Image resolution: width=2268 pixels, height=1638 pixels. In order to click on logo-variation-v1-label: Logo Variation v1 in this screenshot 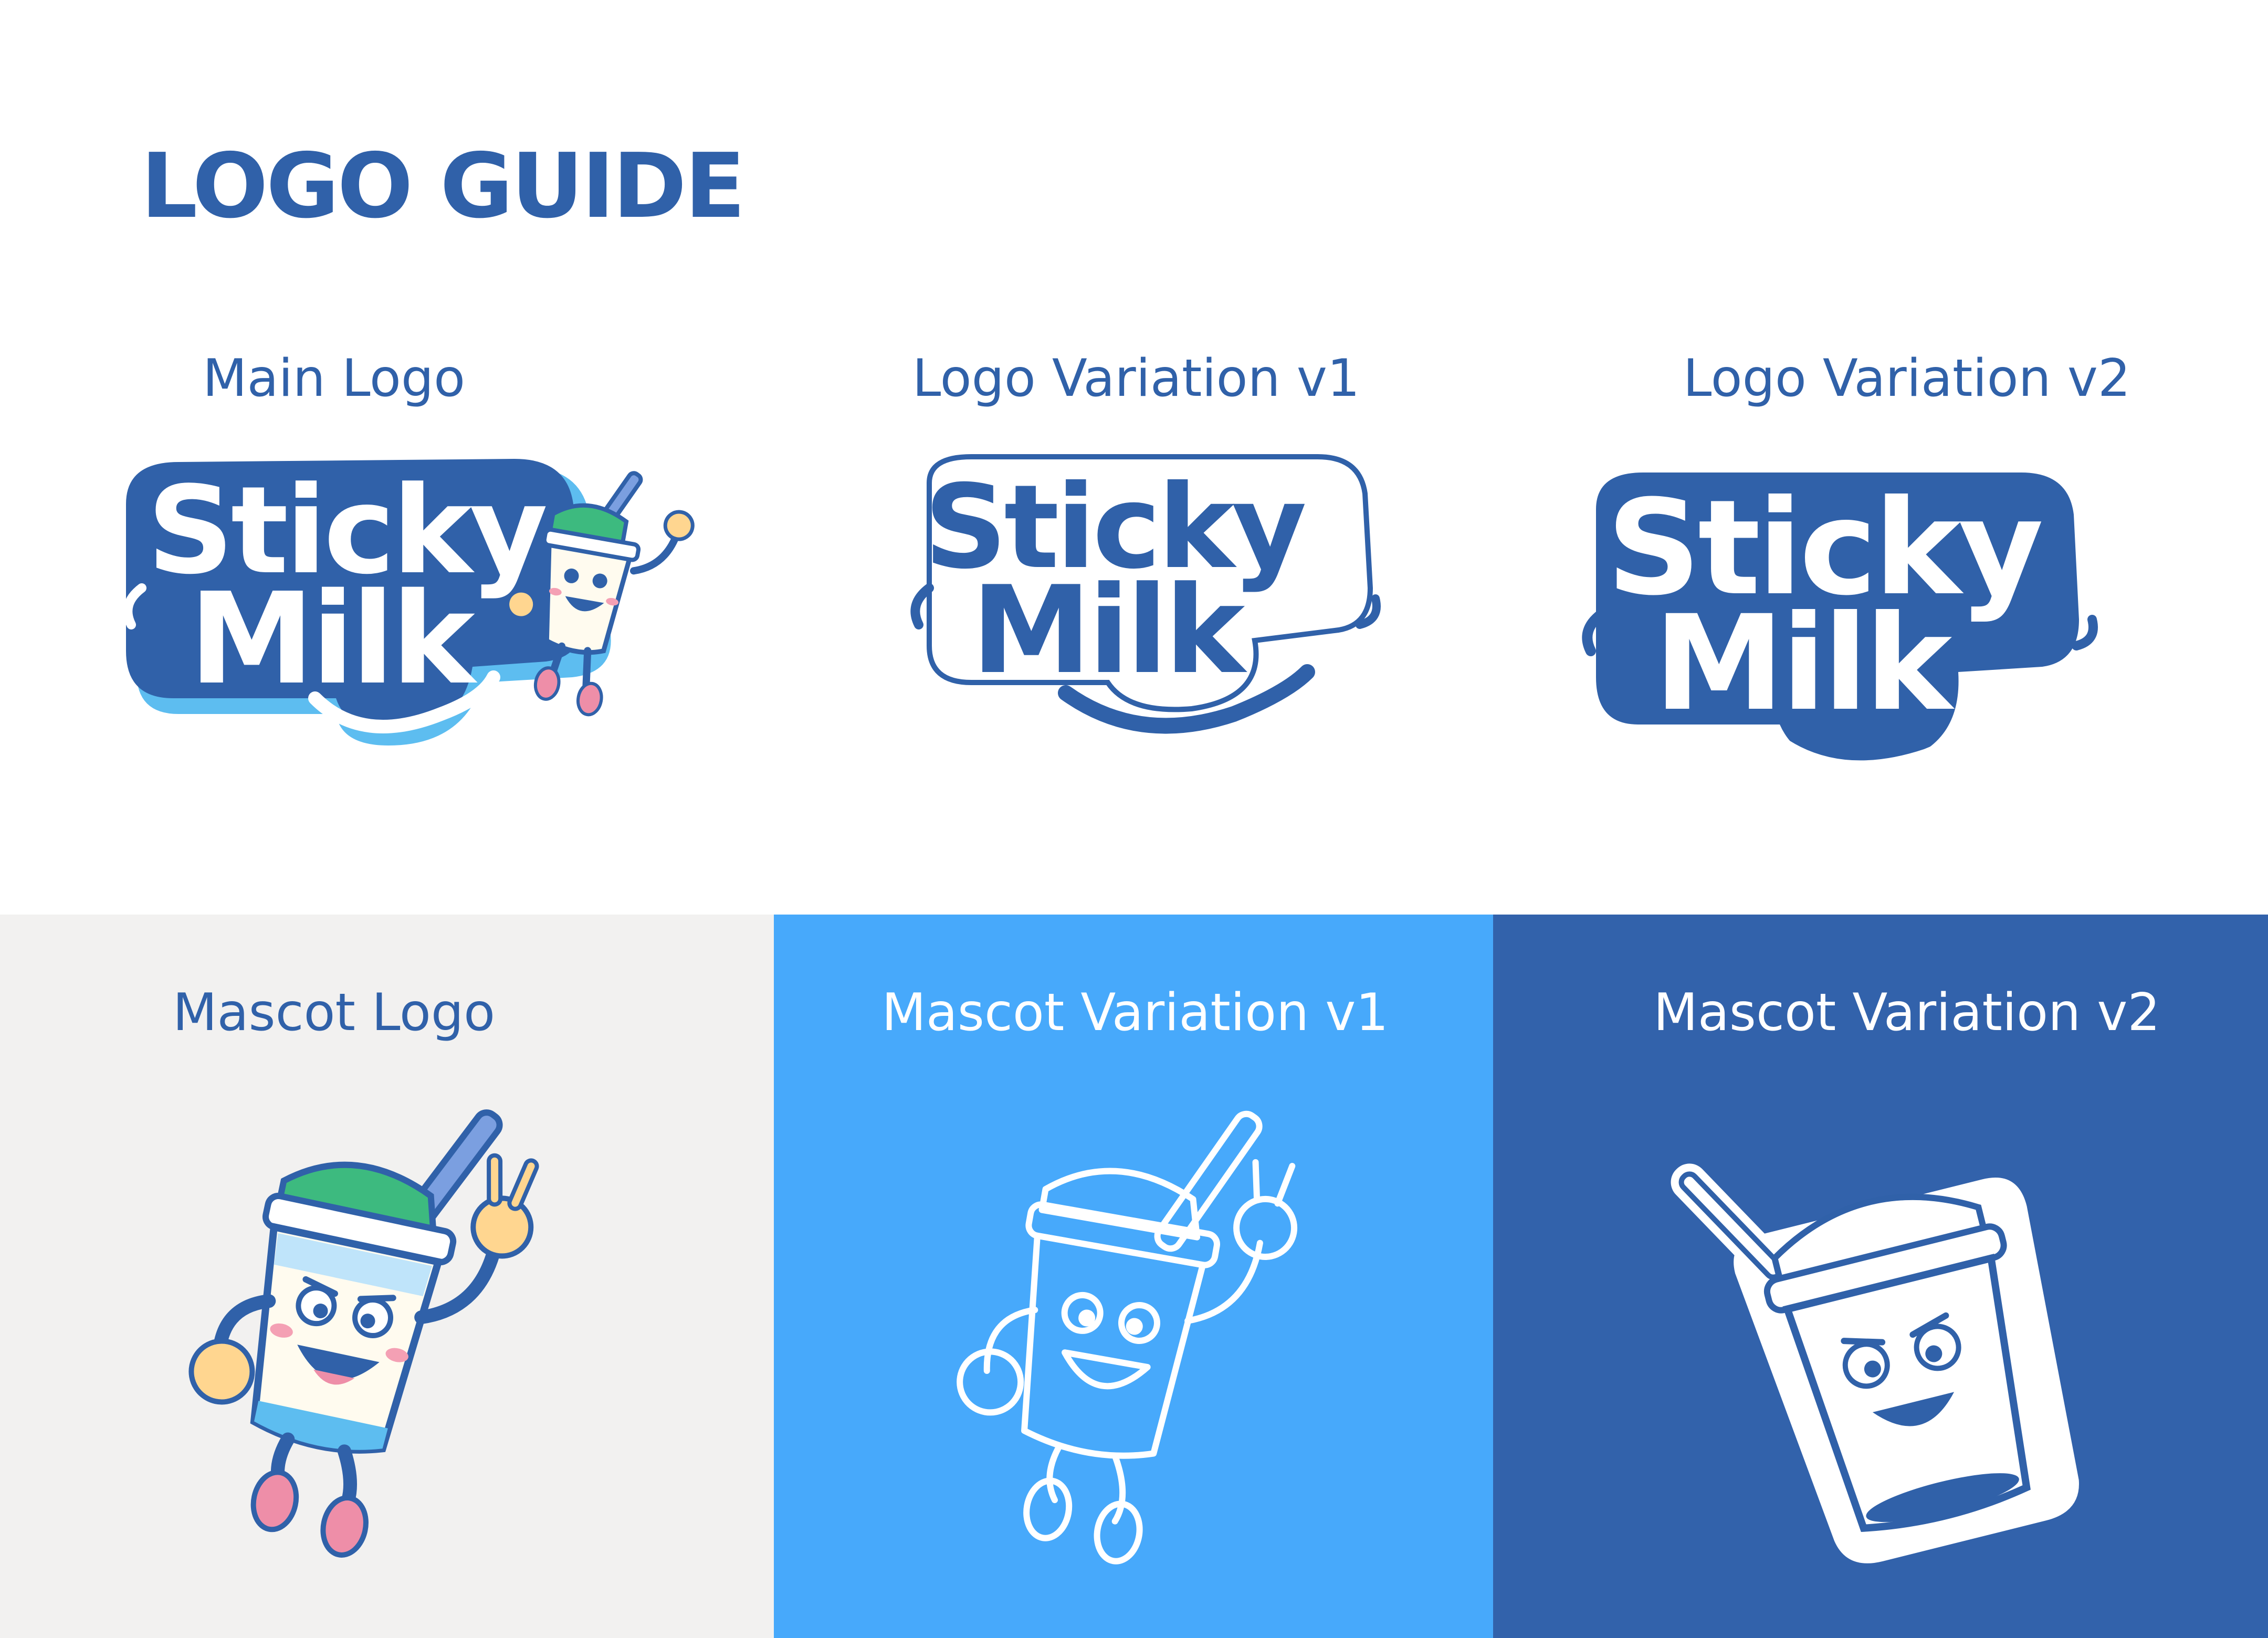, I will do `click(1136, 378)`.